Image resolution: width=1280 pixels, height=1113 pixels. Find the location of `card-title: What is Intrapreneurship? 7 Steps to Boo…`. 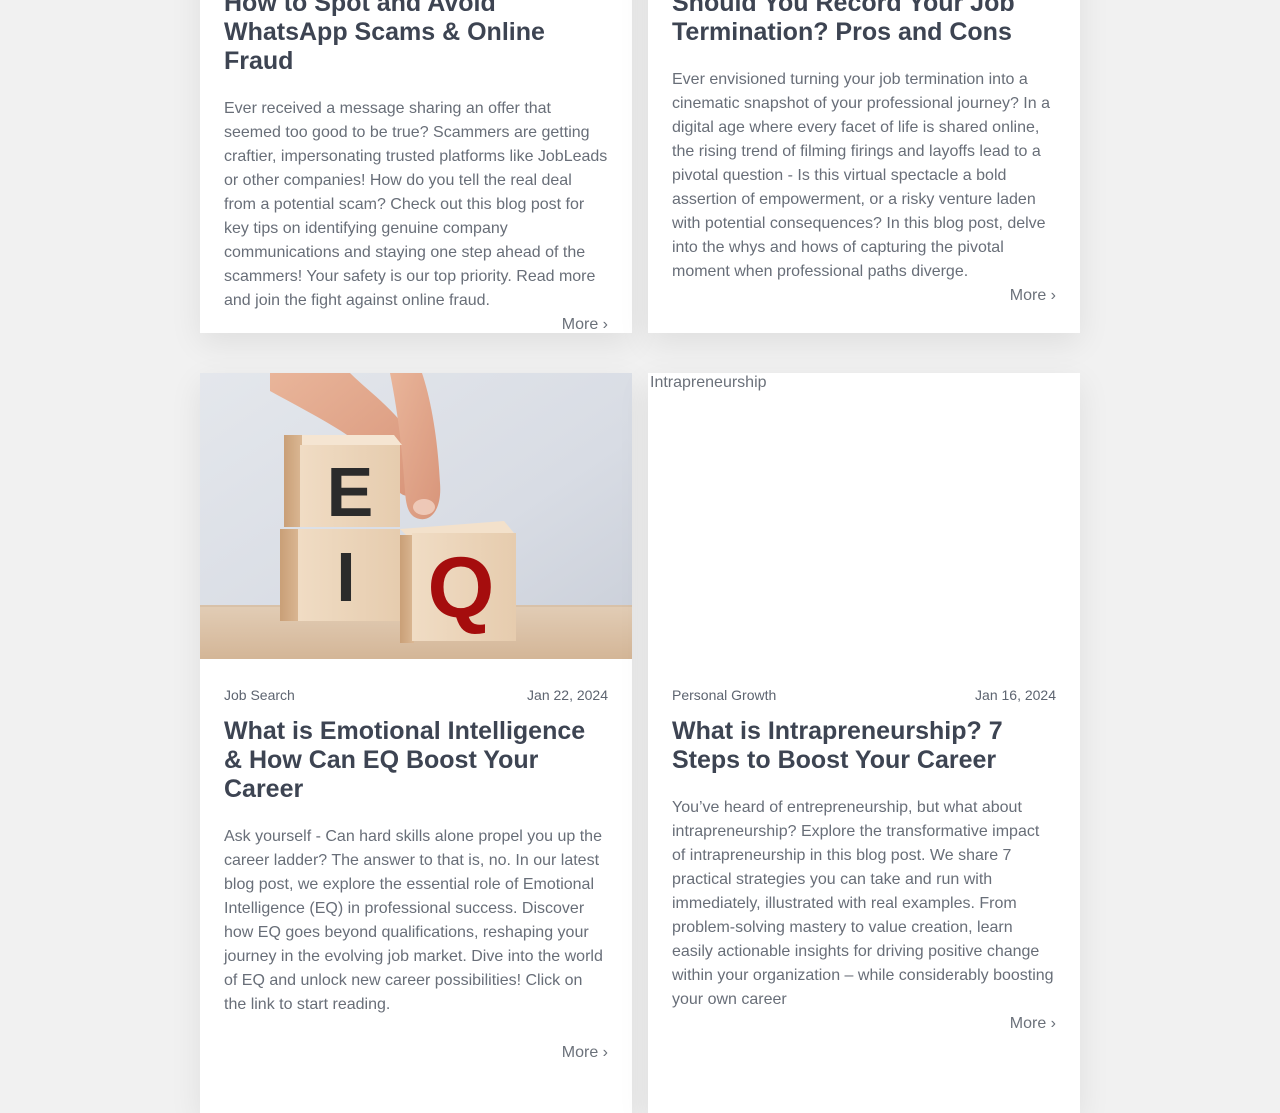

card-title: What is Intrapreneurship? 7 Steps to Boo… is located at coordinates (864, 746).